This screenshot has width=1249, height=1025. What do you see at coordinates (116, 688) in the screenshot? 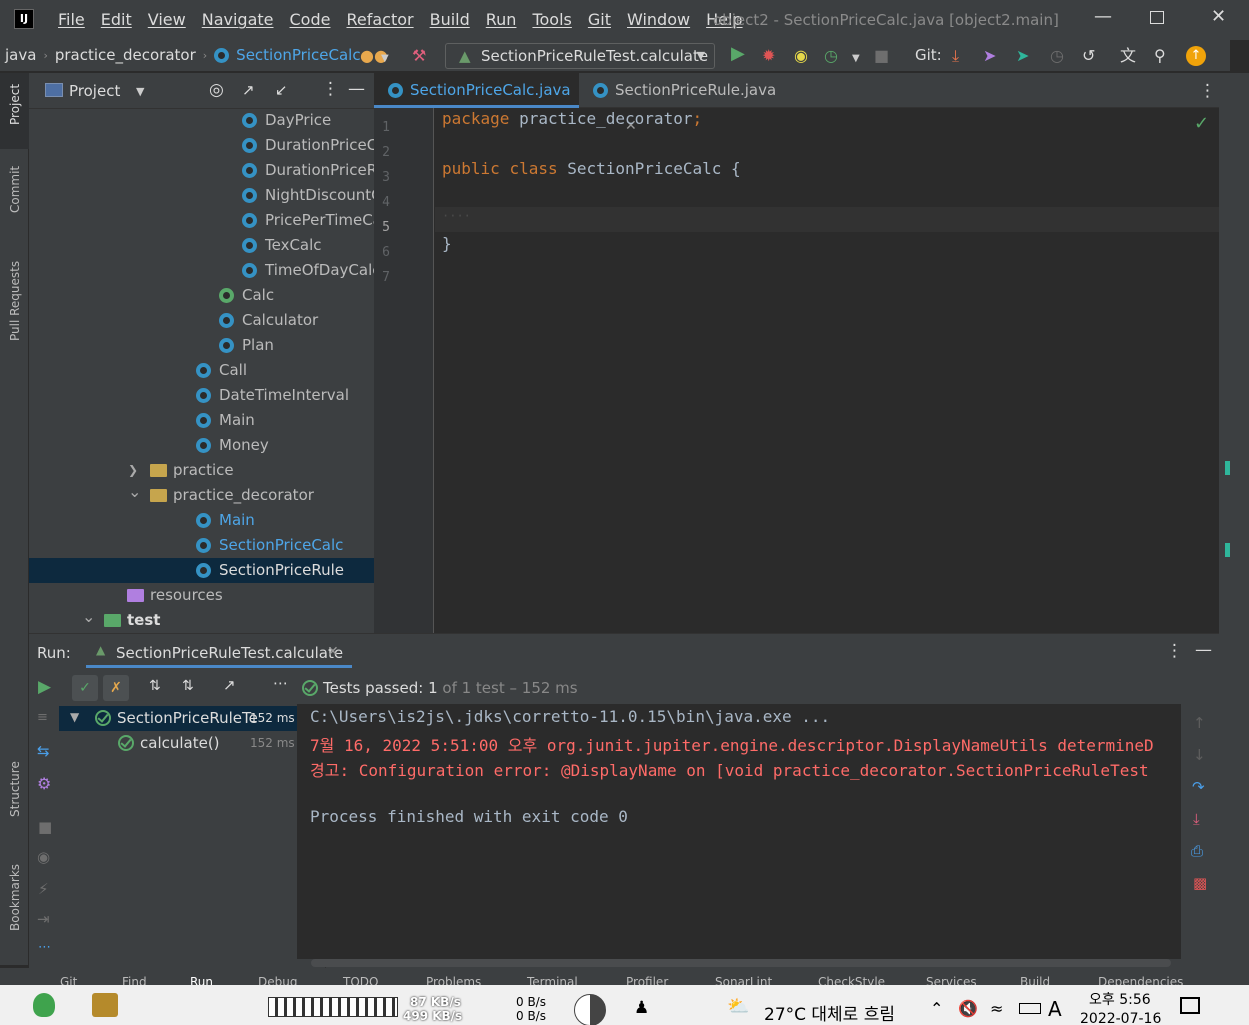
I see `show-ignored-icon: ✗` at bounding box center [116, 688].